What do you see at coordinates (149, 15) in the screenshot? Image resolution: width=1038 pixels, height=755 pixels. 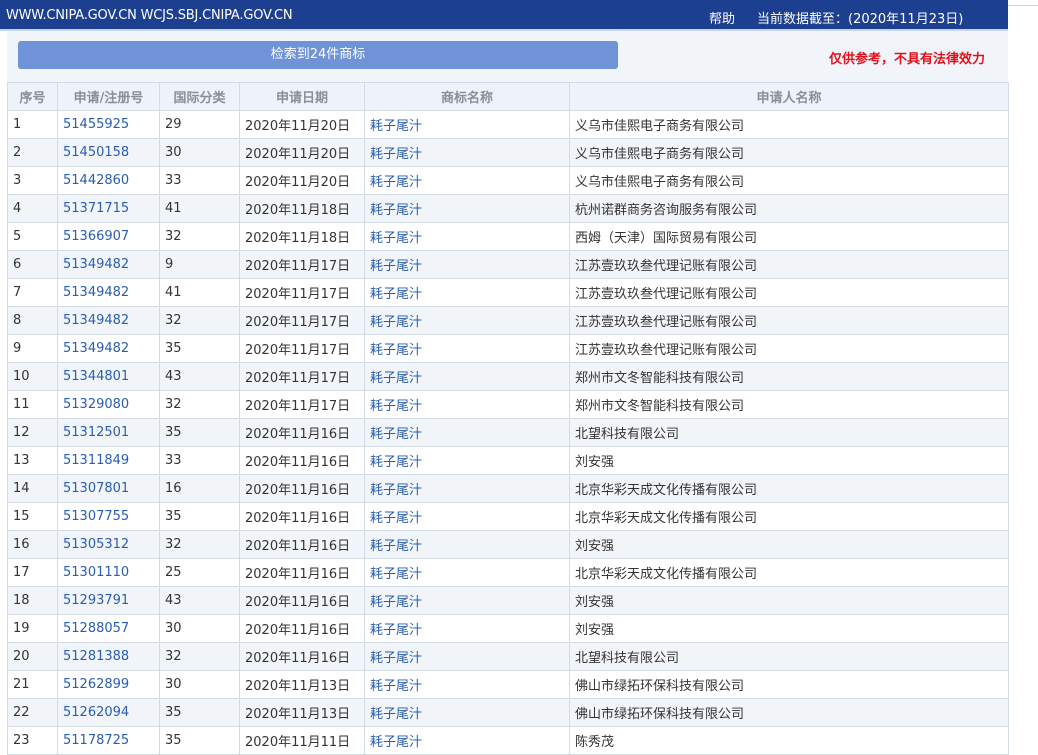 I see `site-urls: WWW.CNIPA.GOV.CN WCJS.SBJ.CNIPA.GOV.CN` at bounding box center [149, 15].